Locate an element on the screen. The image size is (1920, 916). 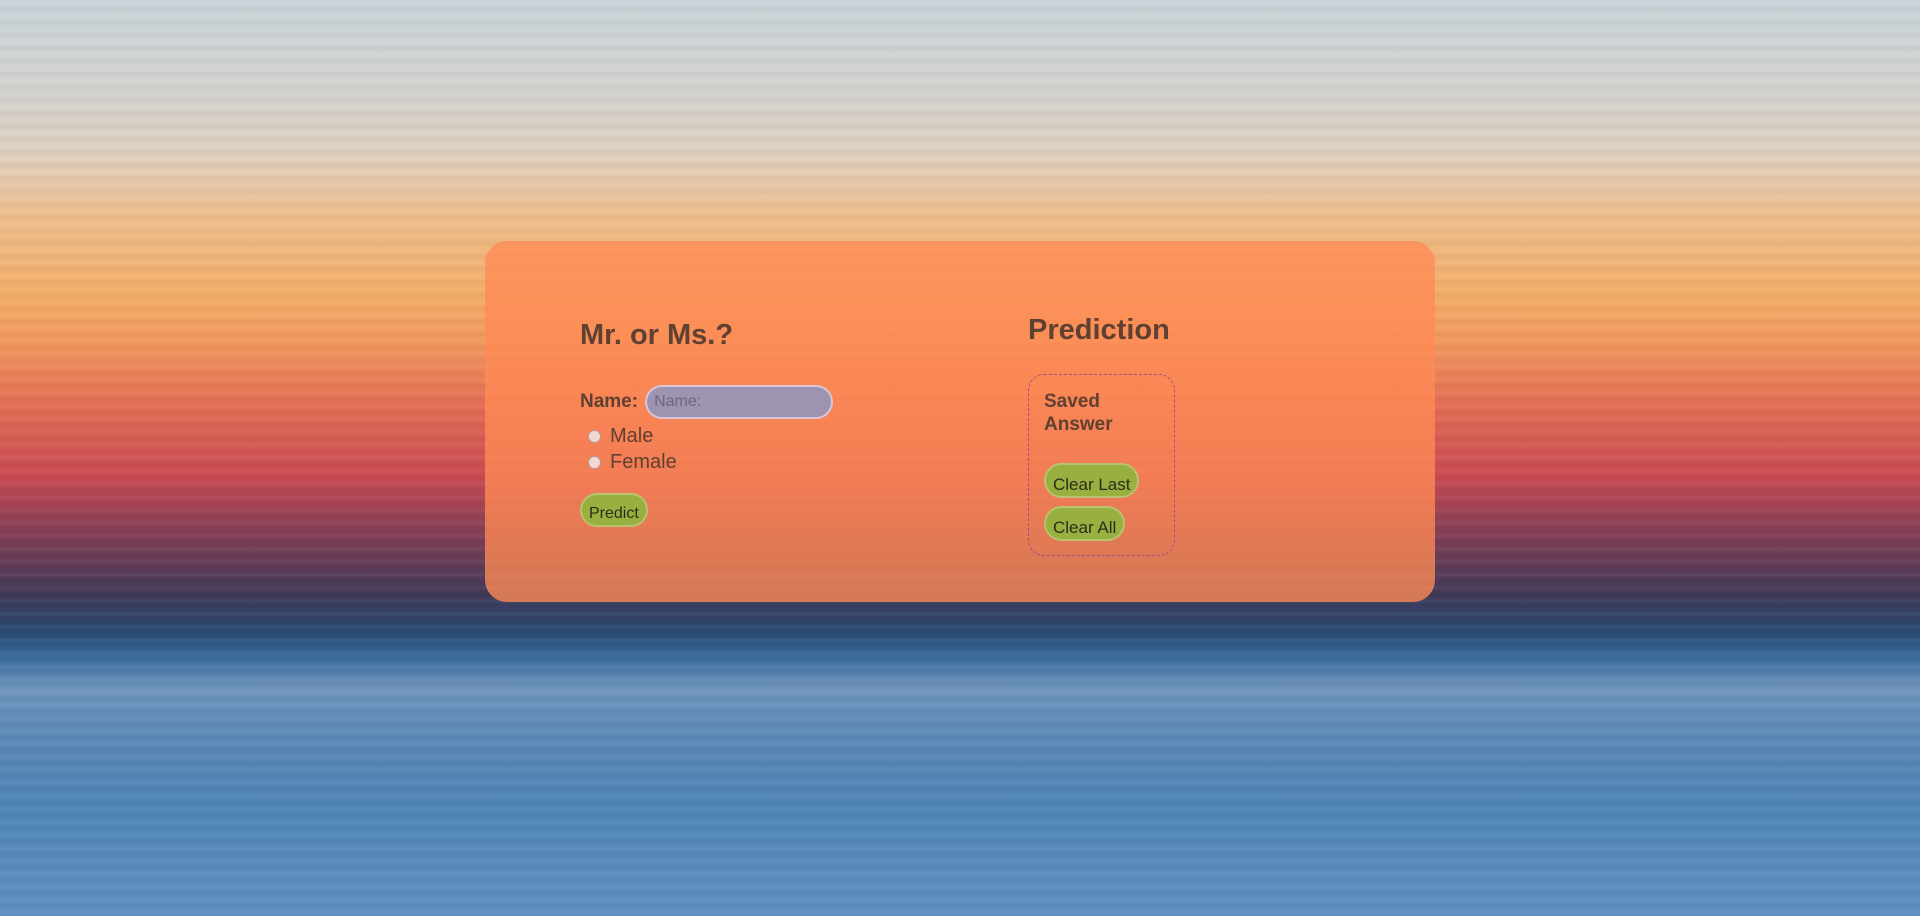
prediction-title: Prediction is located at coordinates (1099, 330).